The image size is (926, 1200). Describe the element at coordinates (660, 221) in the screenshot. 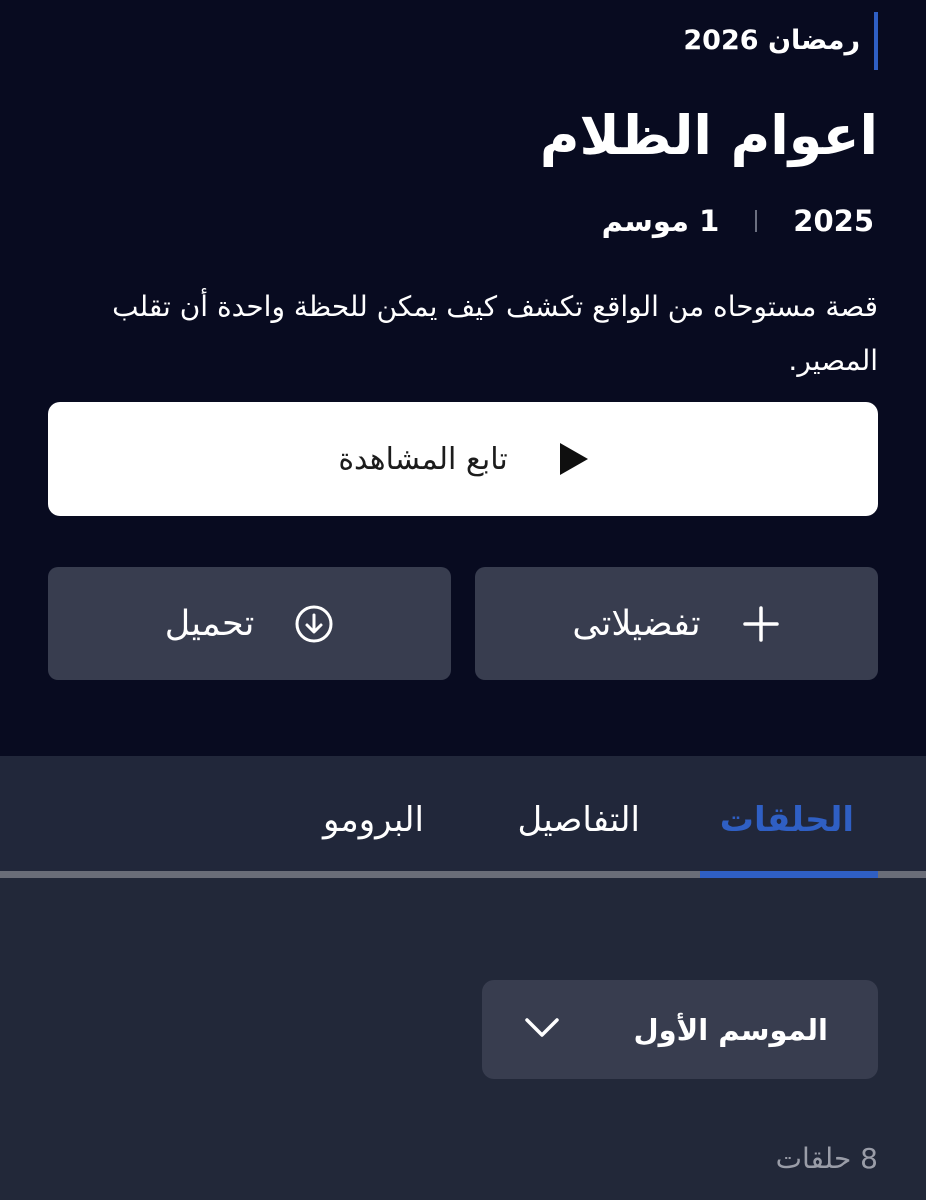

I see `show-seasons-count: 1 موسم` at that location.